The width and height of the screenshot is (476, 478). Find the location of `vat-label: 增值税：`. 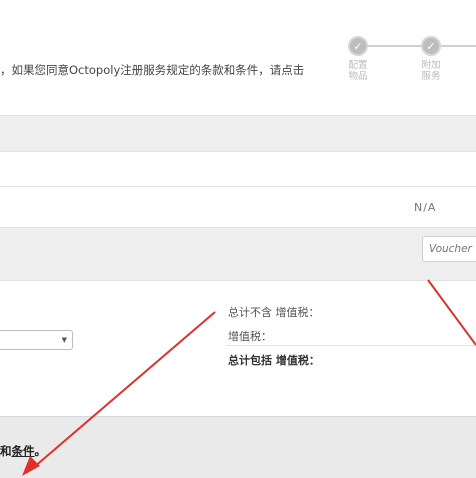

vat-label: 增值税： is located at coordinates (250, 336).